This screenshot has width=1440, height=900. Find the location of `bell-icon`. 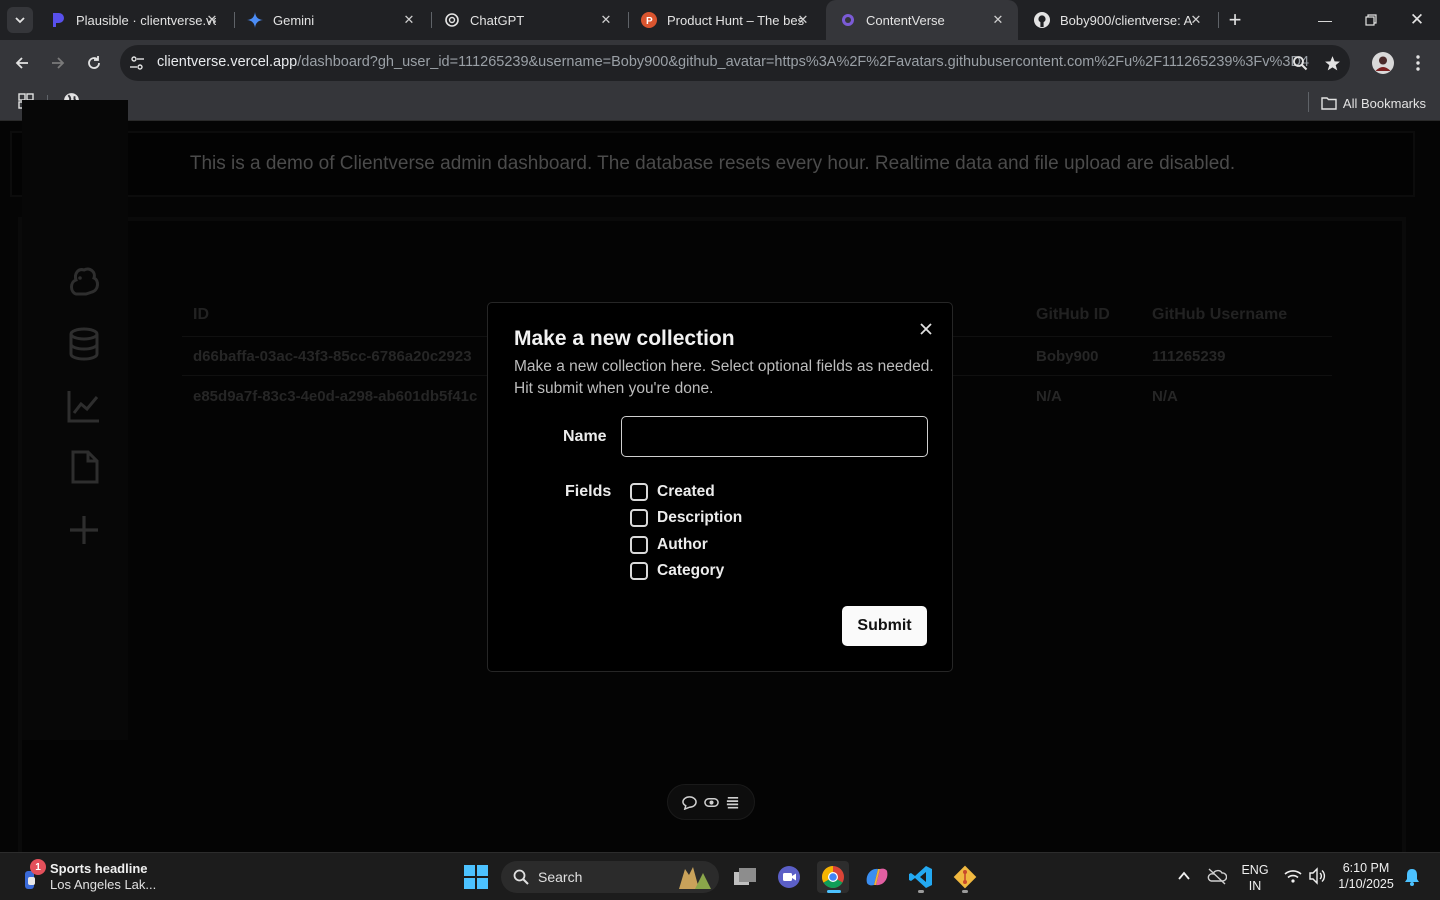

bell-icon is located at coordinates (1412, 877).